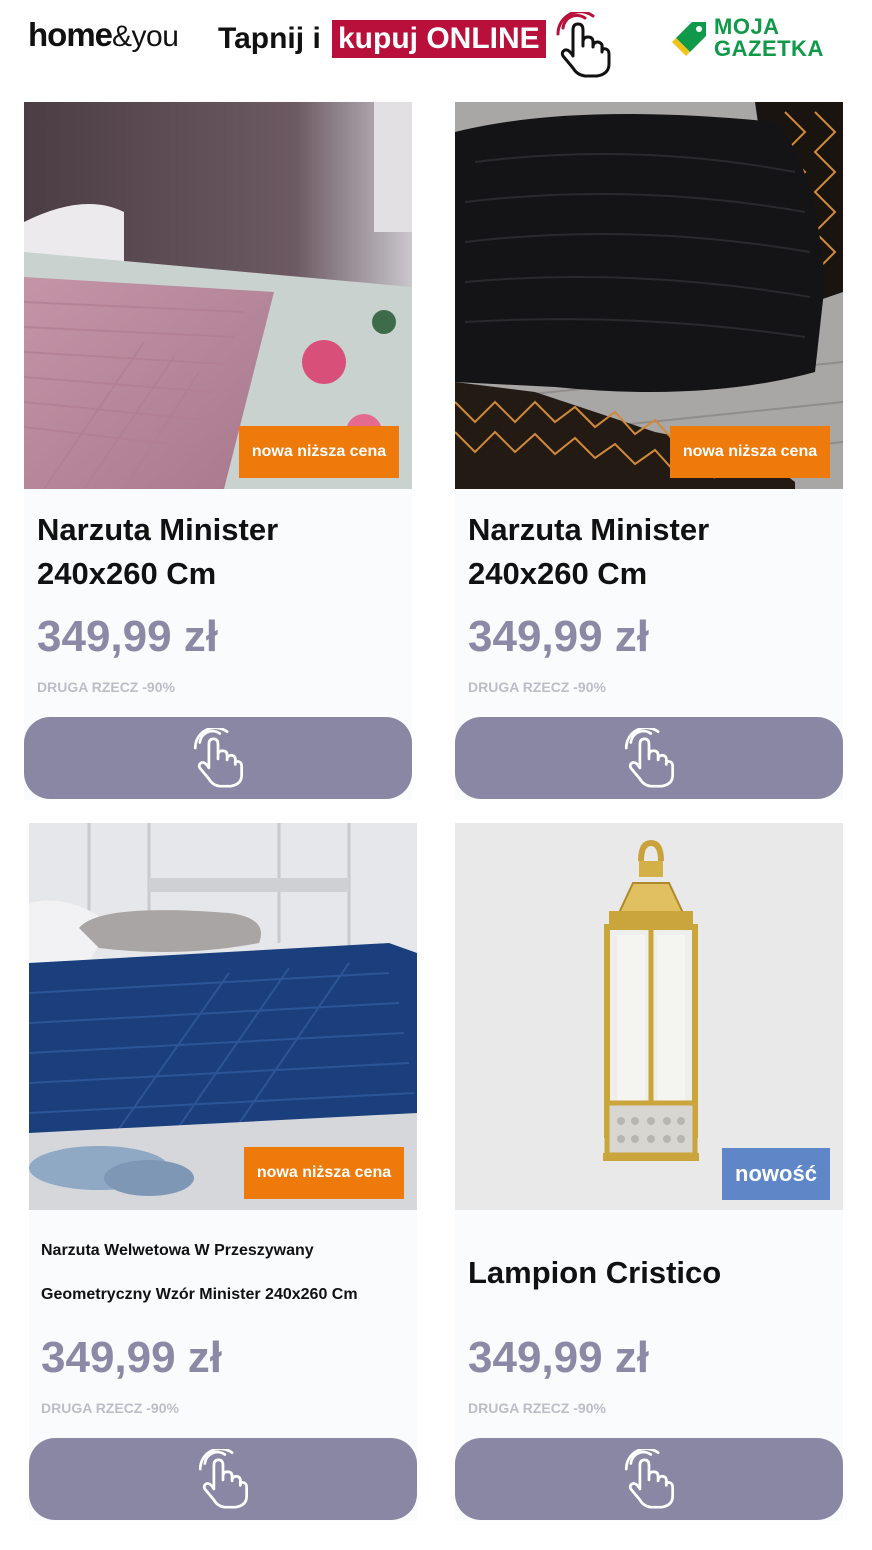 The width and height of the screenshot is (872, 1550). Describe the element at coordinates (439, 39) in the screenshot. I see `shop-online-banner: kupuj ONLINE` at that location.